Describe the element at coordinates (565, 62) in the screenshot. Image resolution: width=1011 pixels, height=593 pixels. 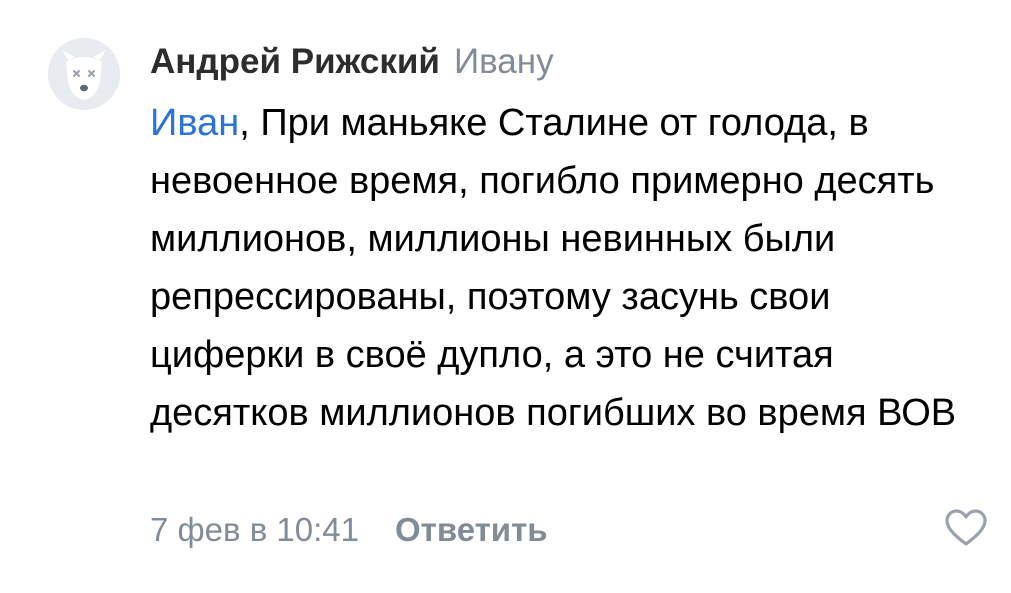
I see `comment-header: Андрей Рижский Ивану` at that location.